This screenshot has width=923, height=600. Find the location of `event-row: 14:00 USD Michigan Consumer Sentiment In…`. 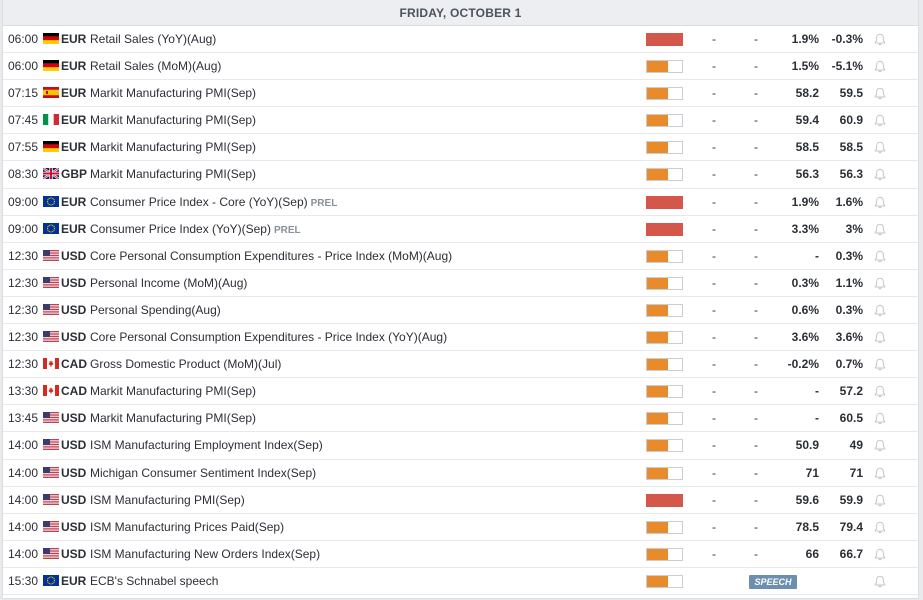

event-row: 14:00 USD Michigan Consumer Sentiment In… is located at coordinates (460, 473).